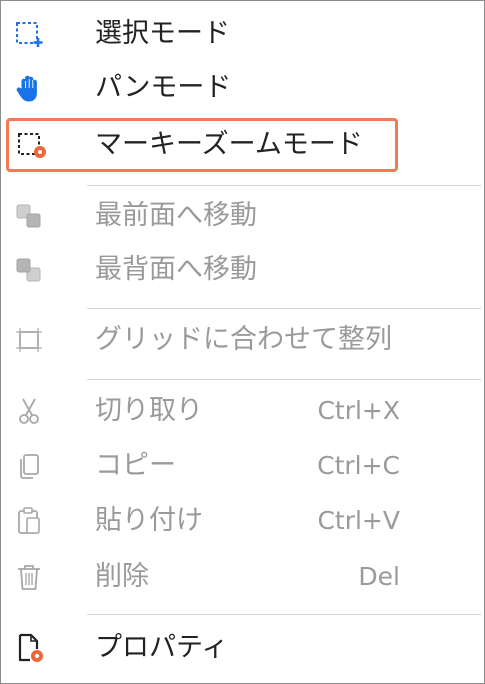  I want to click on menu-item-label: 貼り付け, so click(149, 520).